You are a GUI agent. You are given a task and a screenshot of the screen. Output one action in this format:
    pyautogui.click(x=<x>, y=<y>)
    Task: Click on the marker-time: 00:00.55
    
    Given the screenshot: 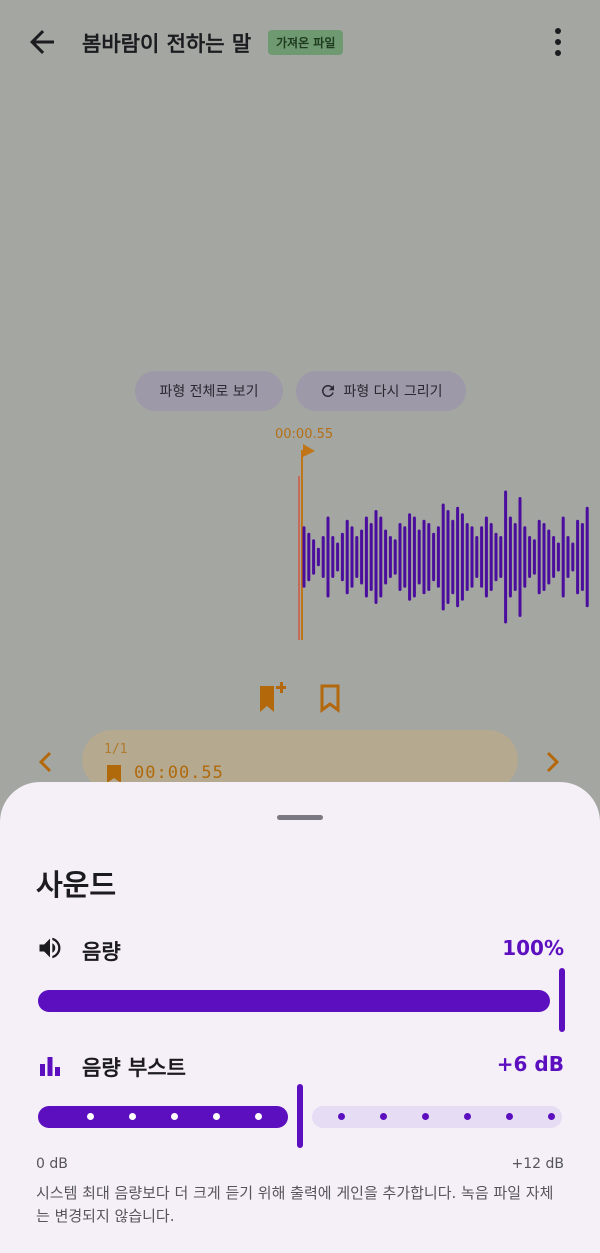 What is the action you would take?
    pyautogui.click(x=179, y=773)
    